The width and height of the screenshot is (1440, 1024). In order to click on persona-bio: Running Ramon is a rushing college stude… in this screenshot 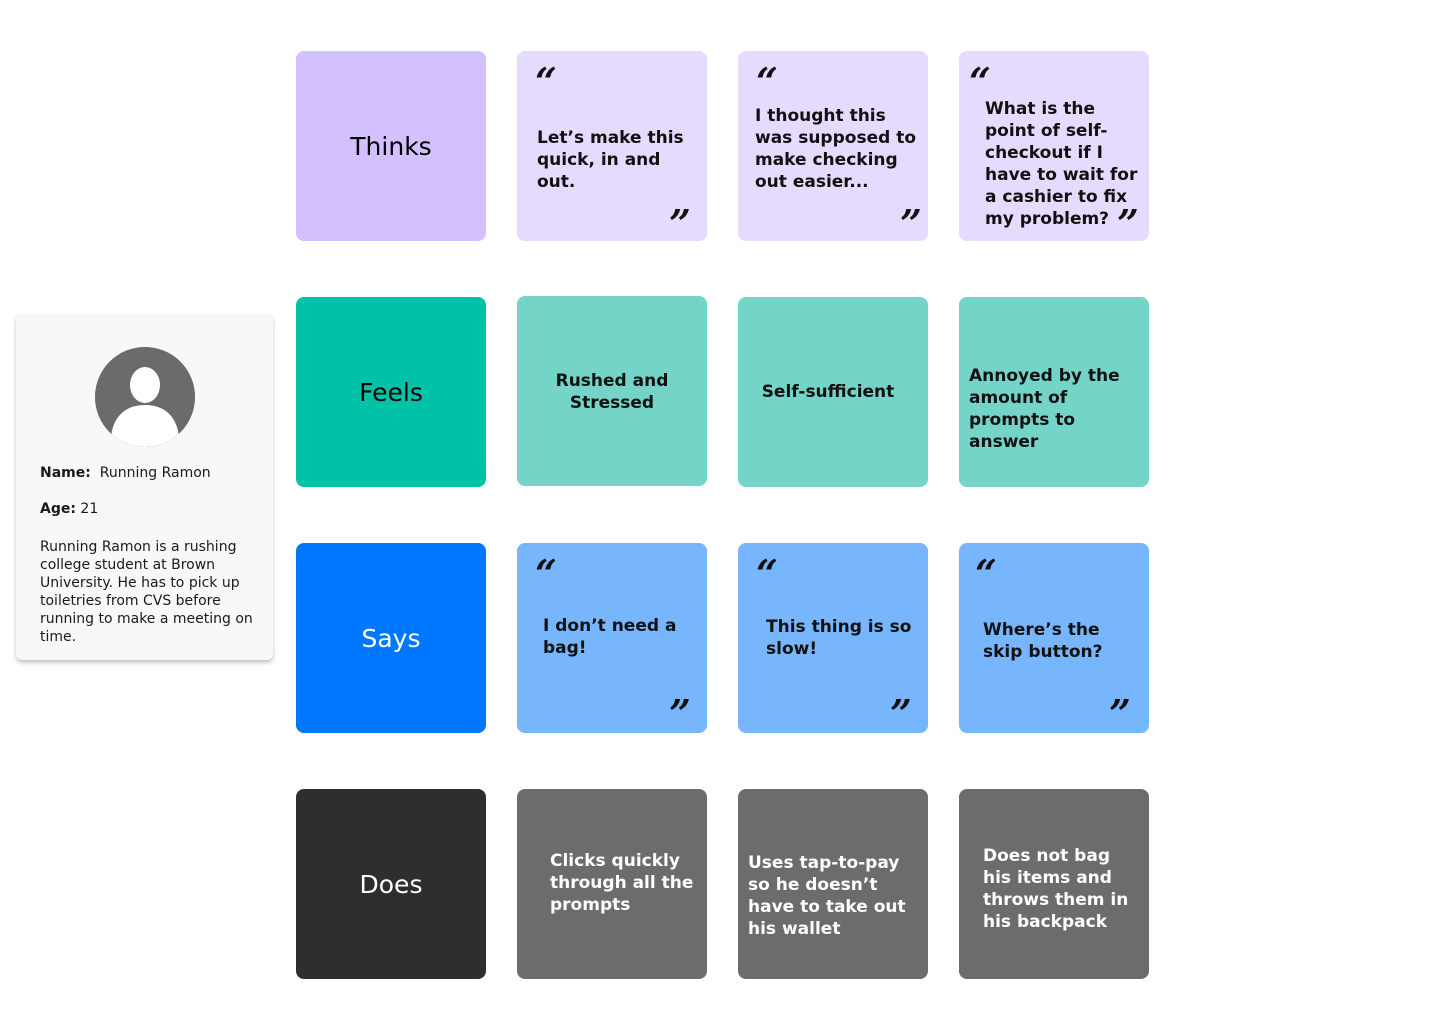, I will do `click(146, 592)`.